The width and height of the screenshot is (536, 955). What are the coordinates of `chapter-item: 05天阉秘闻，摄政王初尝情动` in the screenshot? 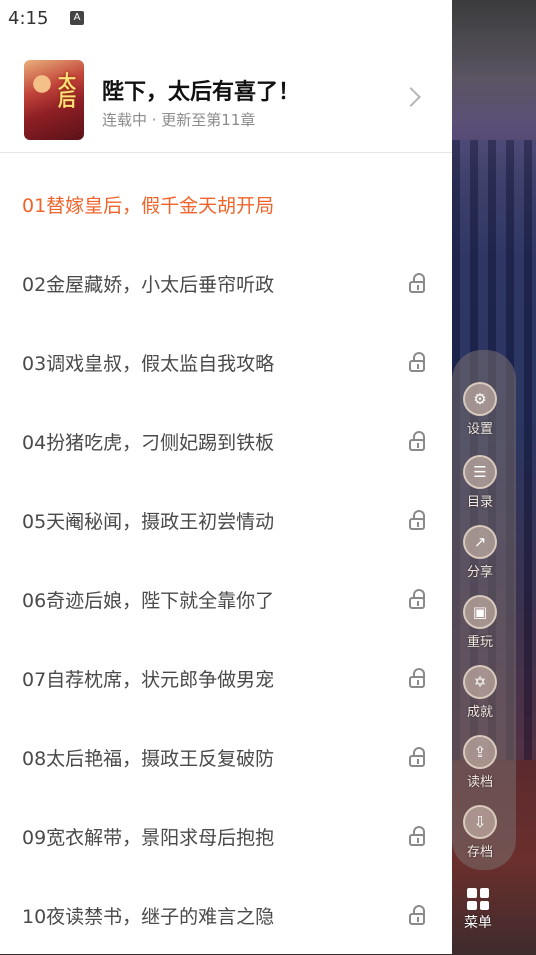 It's located at (226, 520).